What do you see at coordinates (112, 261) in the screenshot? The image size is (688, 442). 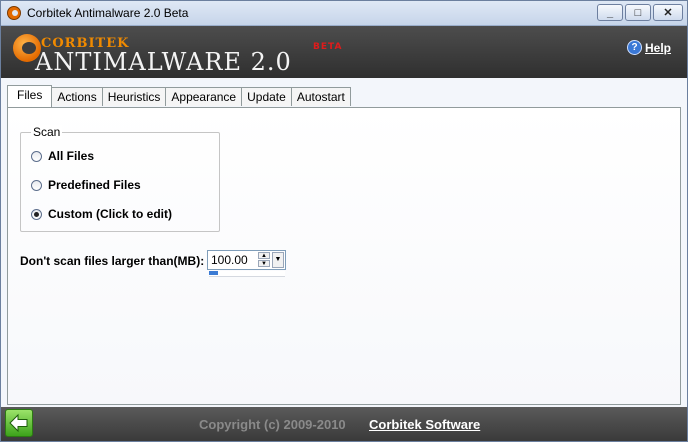 I see `max-size-label: Don't scan files larger than(MB):` at bounding box center [112, 261].